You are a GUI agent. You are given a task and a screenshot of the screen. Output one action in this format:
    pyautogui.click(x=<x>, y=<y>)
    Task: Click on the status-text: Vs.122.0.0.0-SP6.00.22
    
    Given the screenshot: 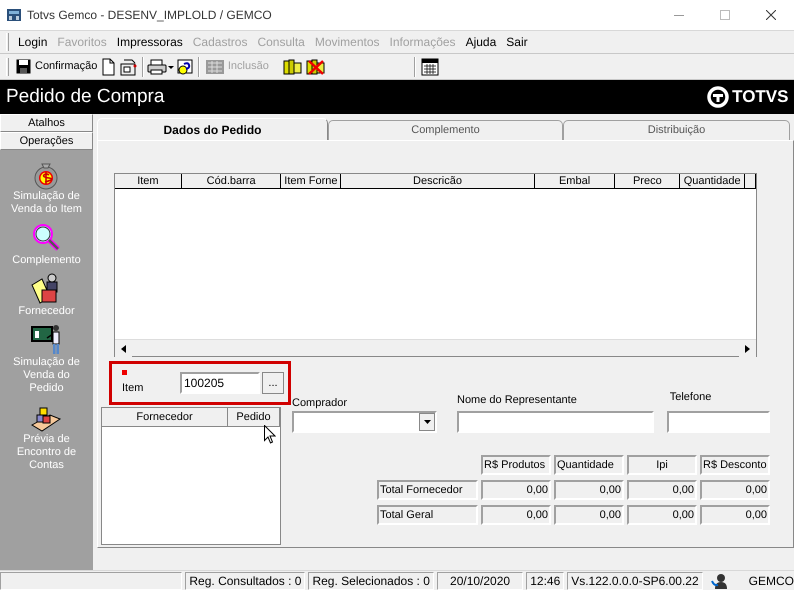 What is the action you would take?
    pyautogui.click(x=635, y=581)
    